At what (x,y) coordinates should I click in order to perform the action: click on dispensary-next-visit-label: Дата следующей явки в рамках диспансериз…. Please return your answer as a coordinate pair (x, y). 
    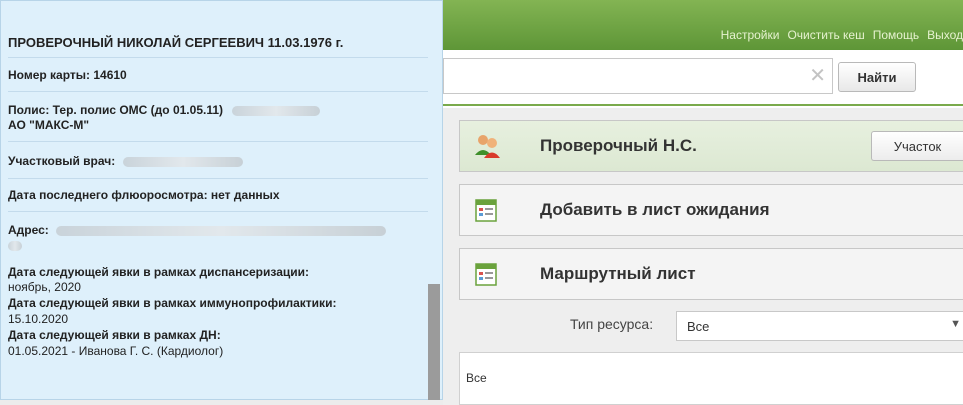
    Looking at the image, I should click on (158, 272).